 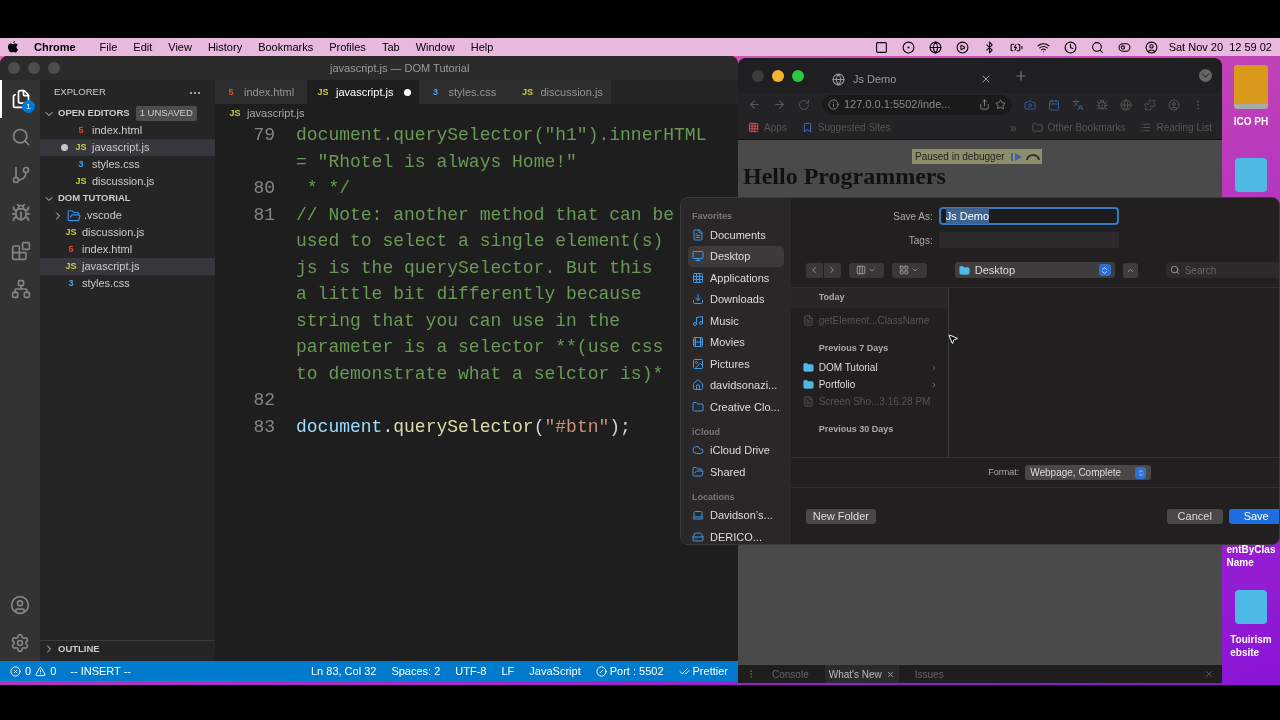 What do you see at coordinates (814, 270) in the screenshot?
I see `back-button` at bounding box center [814, 270].